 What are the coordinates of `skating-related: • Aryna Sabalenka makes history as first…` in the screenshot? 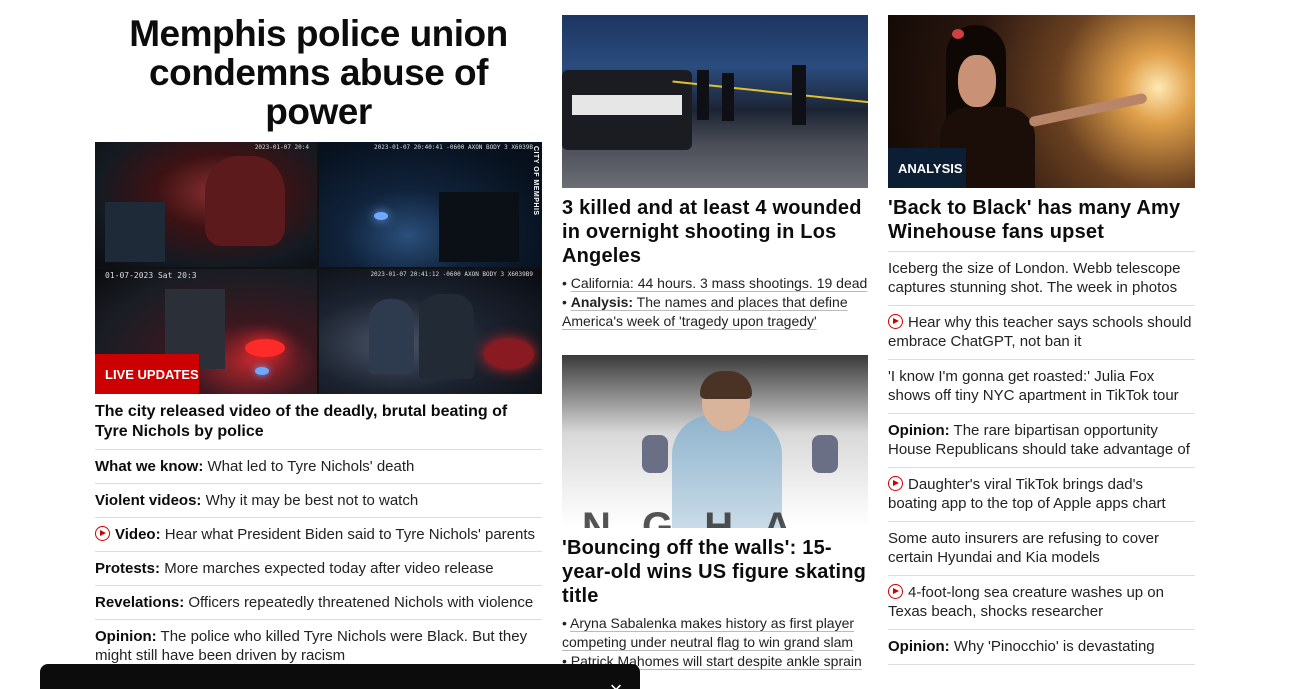 It's located at (715, 642).